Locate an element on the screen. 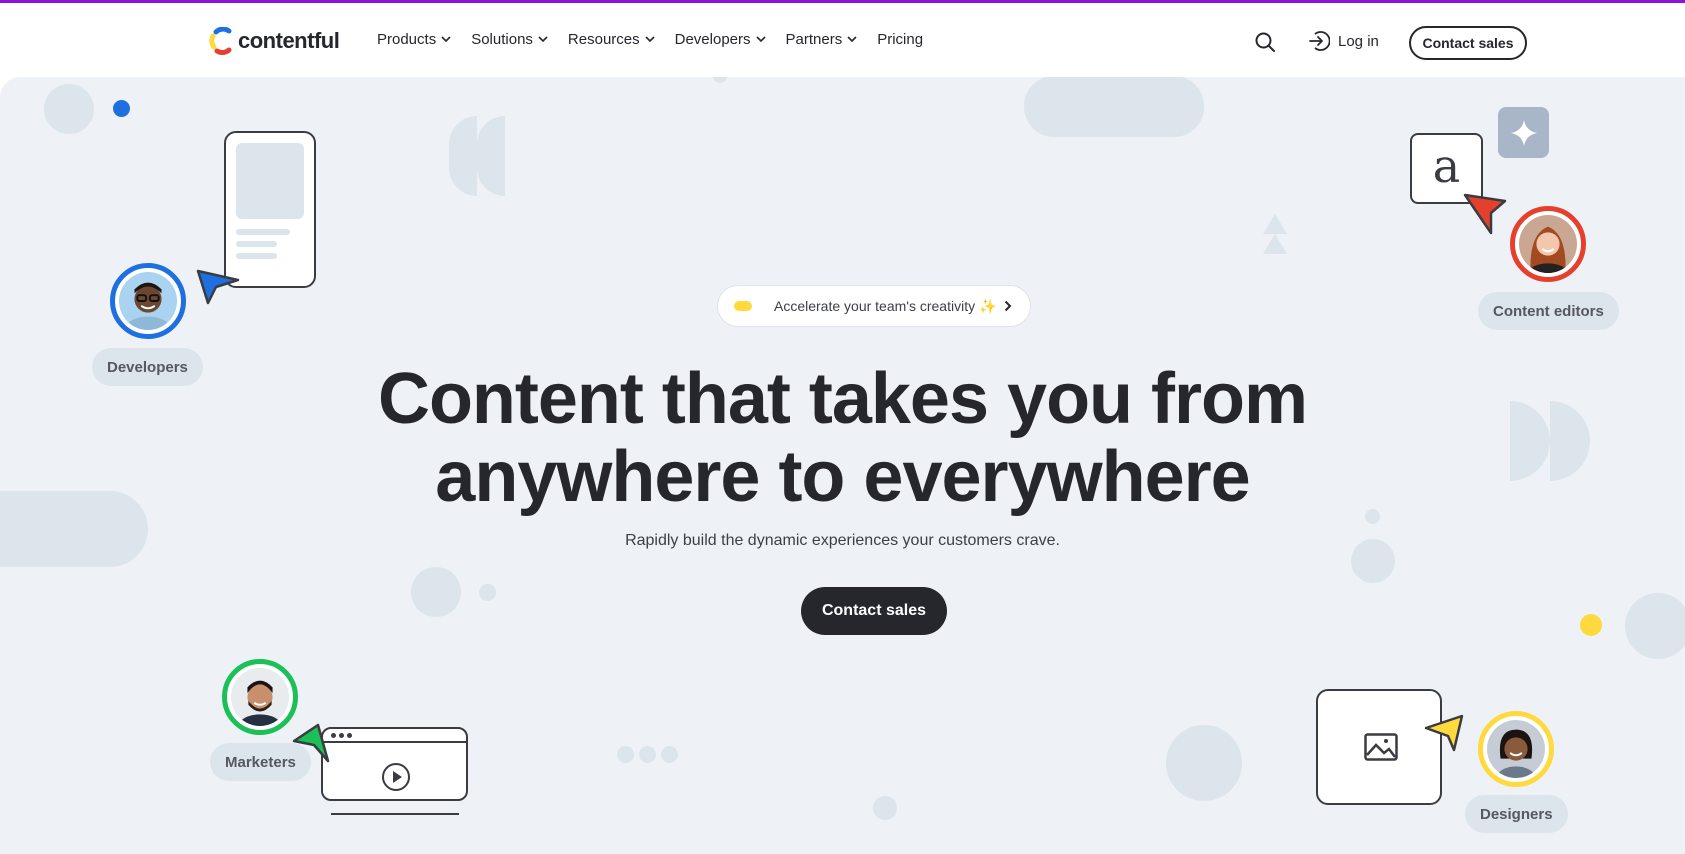 The image size is (1685, 854). hero-contact-sales-button: Contact sales is located at coordinates (874, 611).